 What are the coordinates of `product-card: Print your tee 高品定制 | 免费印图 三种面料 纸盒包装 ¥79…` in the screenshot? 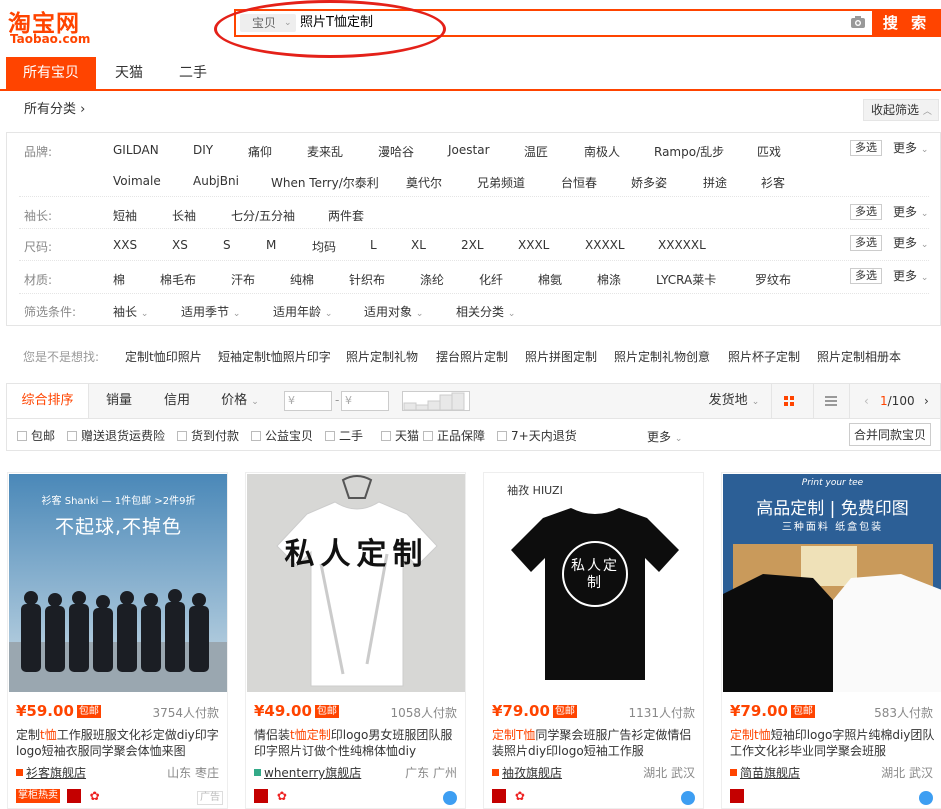 It's located at (831, 640).